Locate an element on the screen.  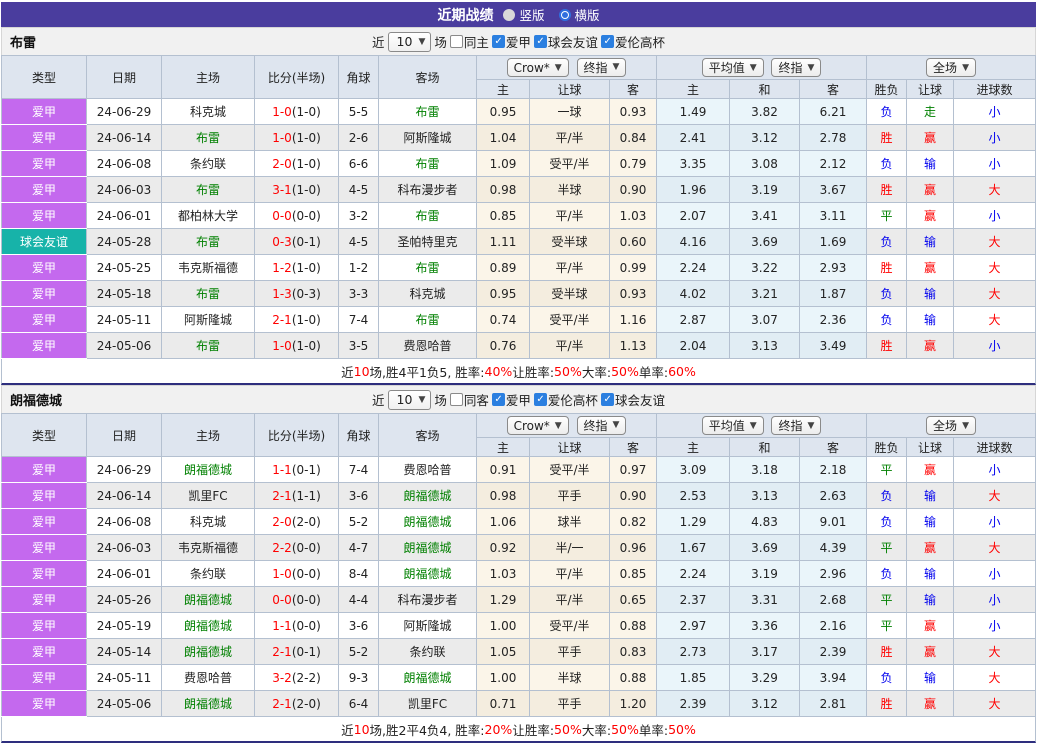
avg-away-odds: 3.49 is located at coordinates (833, 345).